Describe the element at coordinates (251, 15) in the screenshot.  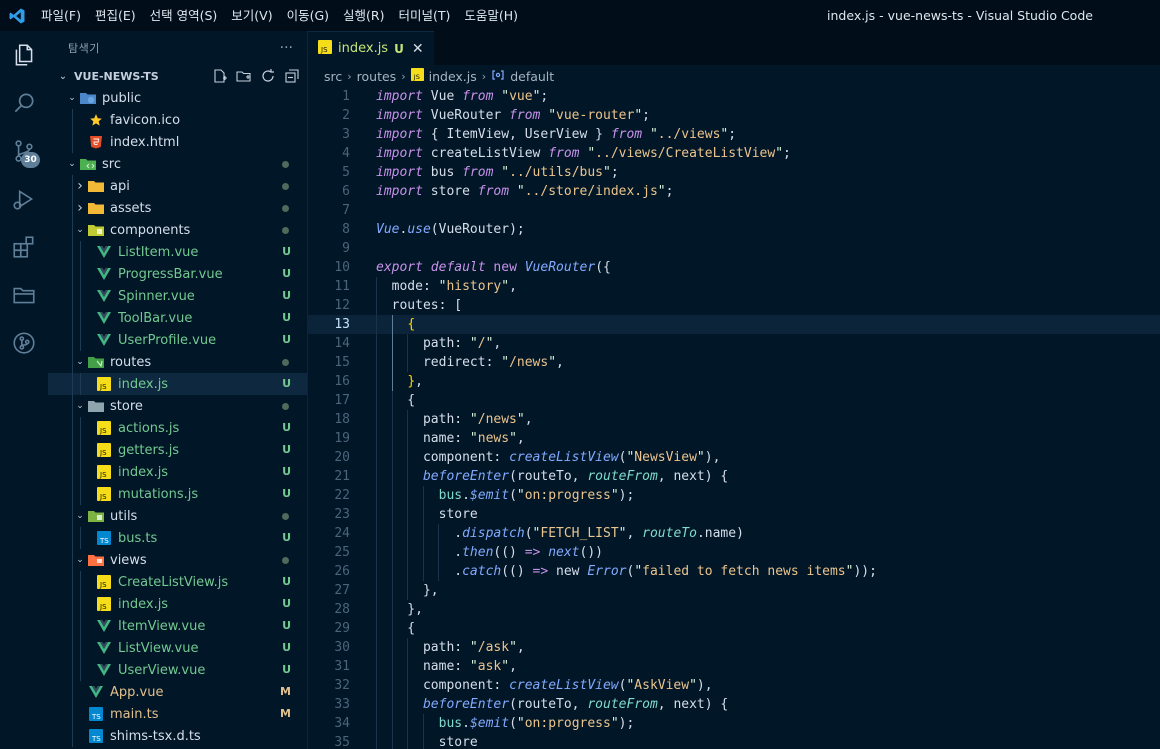
I see `menu-item: 보기(V)` at that location.